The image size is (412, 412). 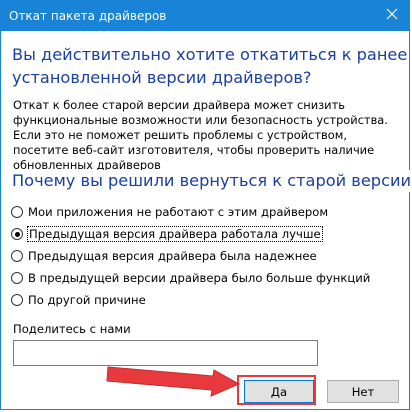 I want to click on arrow-icon, so click(x=173, y=381).